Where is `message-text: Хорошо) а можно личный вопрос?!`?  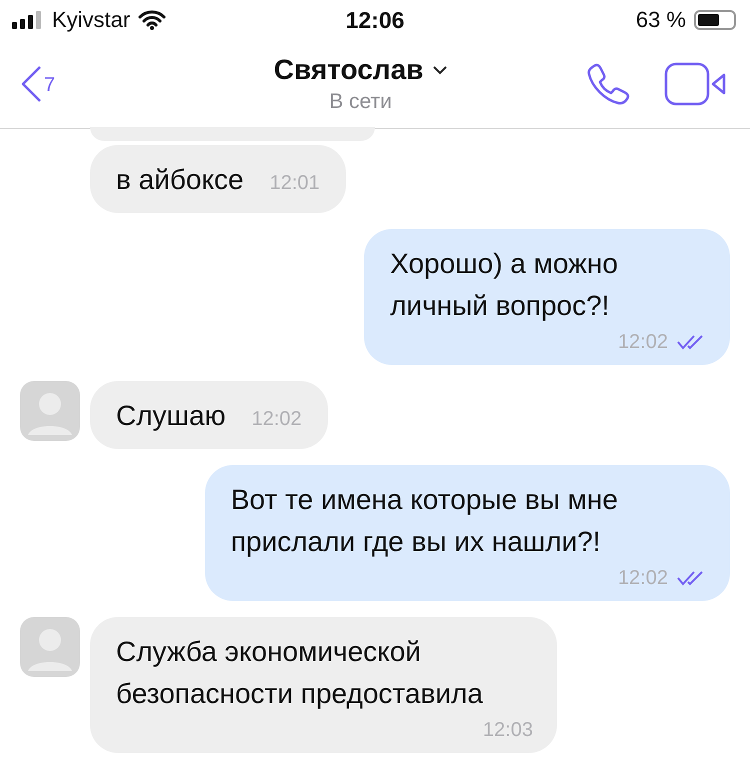
message-text: Хорошо) а можно личный вопрос?! is located at coordinates (504, 285).